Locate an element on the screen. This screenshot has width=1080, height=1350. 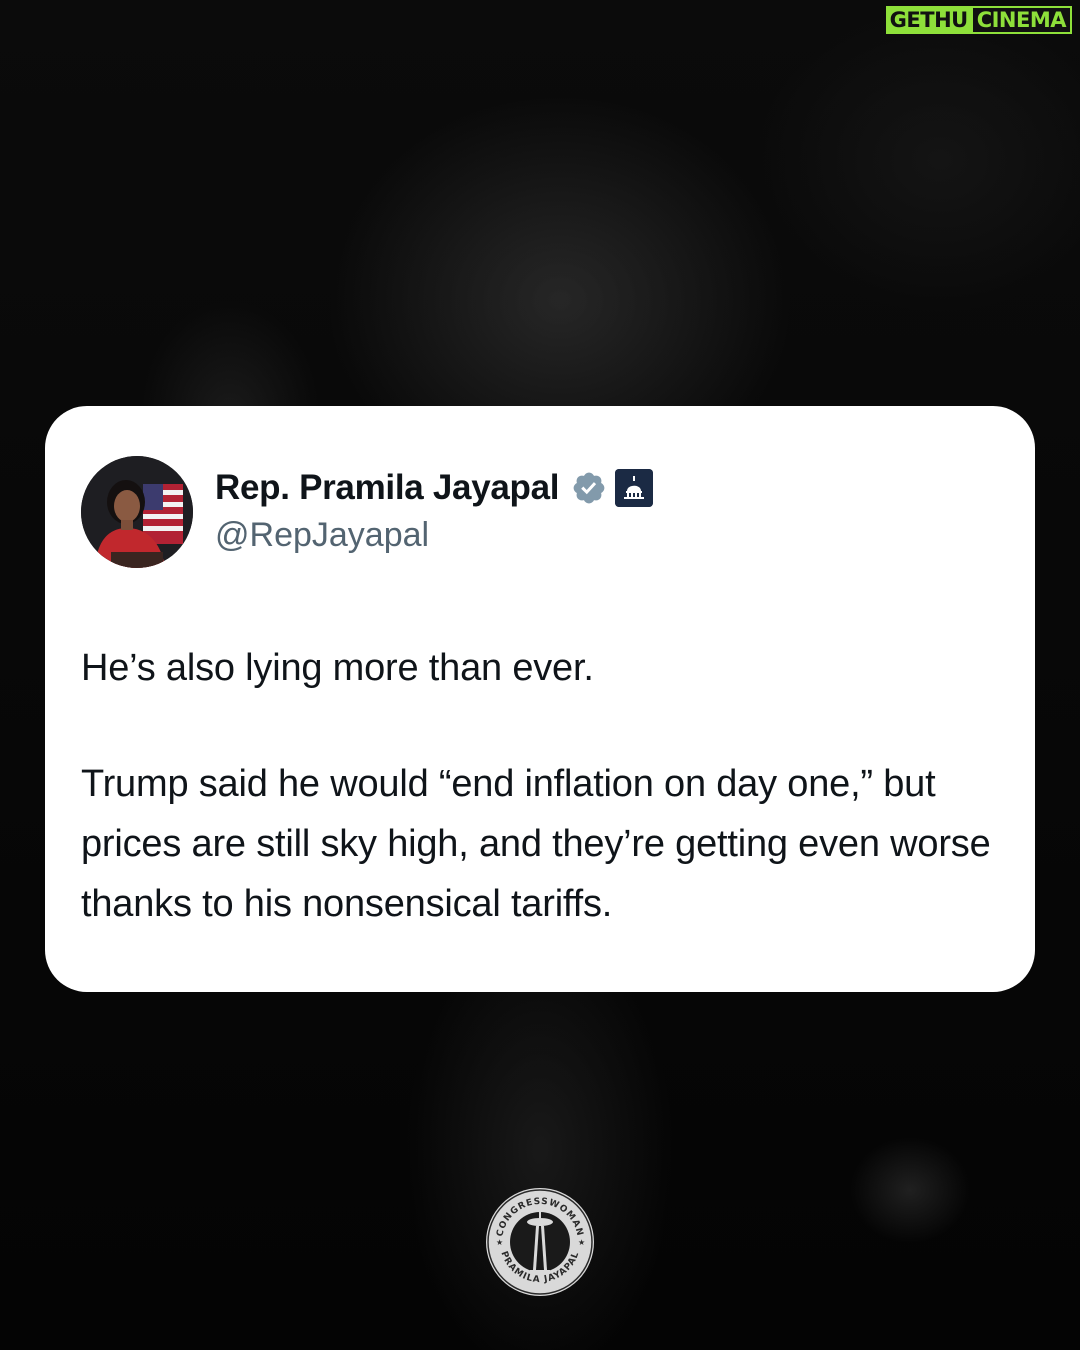
watermark-logo: GETHU CINEMA is located at coordinates (978, 20).